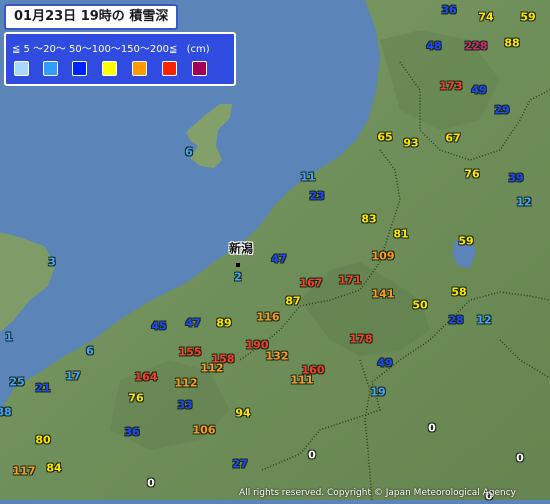 The width and height of the screenshot is (550, 504). I want to click on station-value-label: 17, so click(73, 376).